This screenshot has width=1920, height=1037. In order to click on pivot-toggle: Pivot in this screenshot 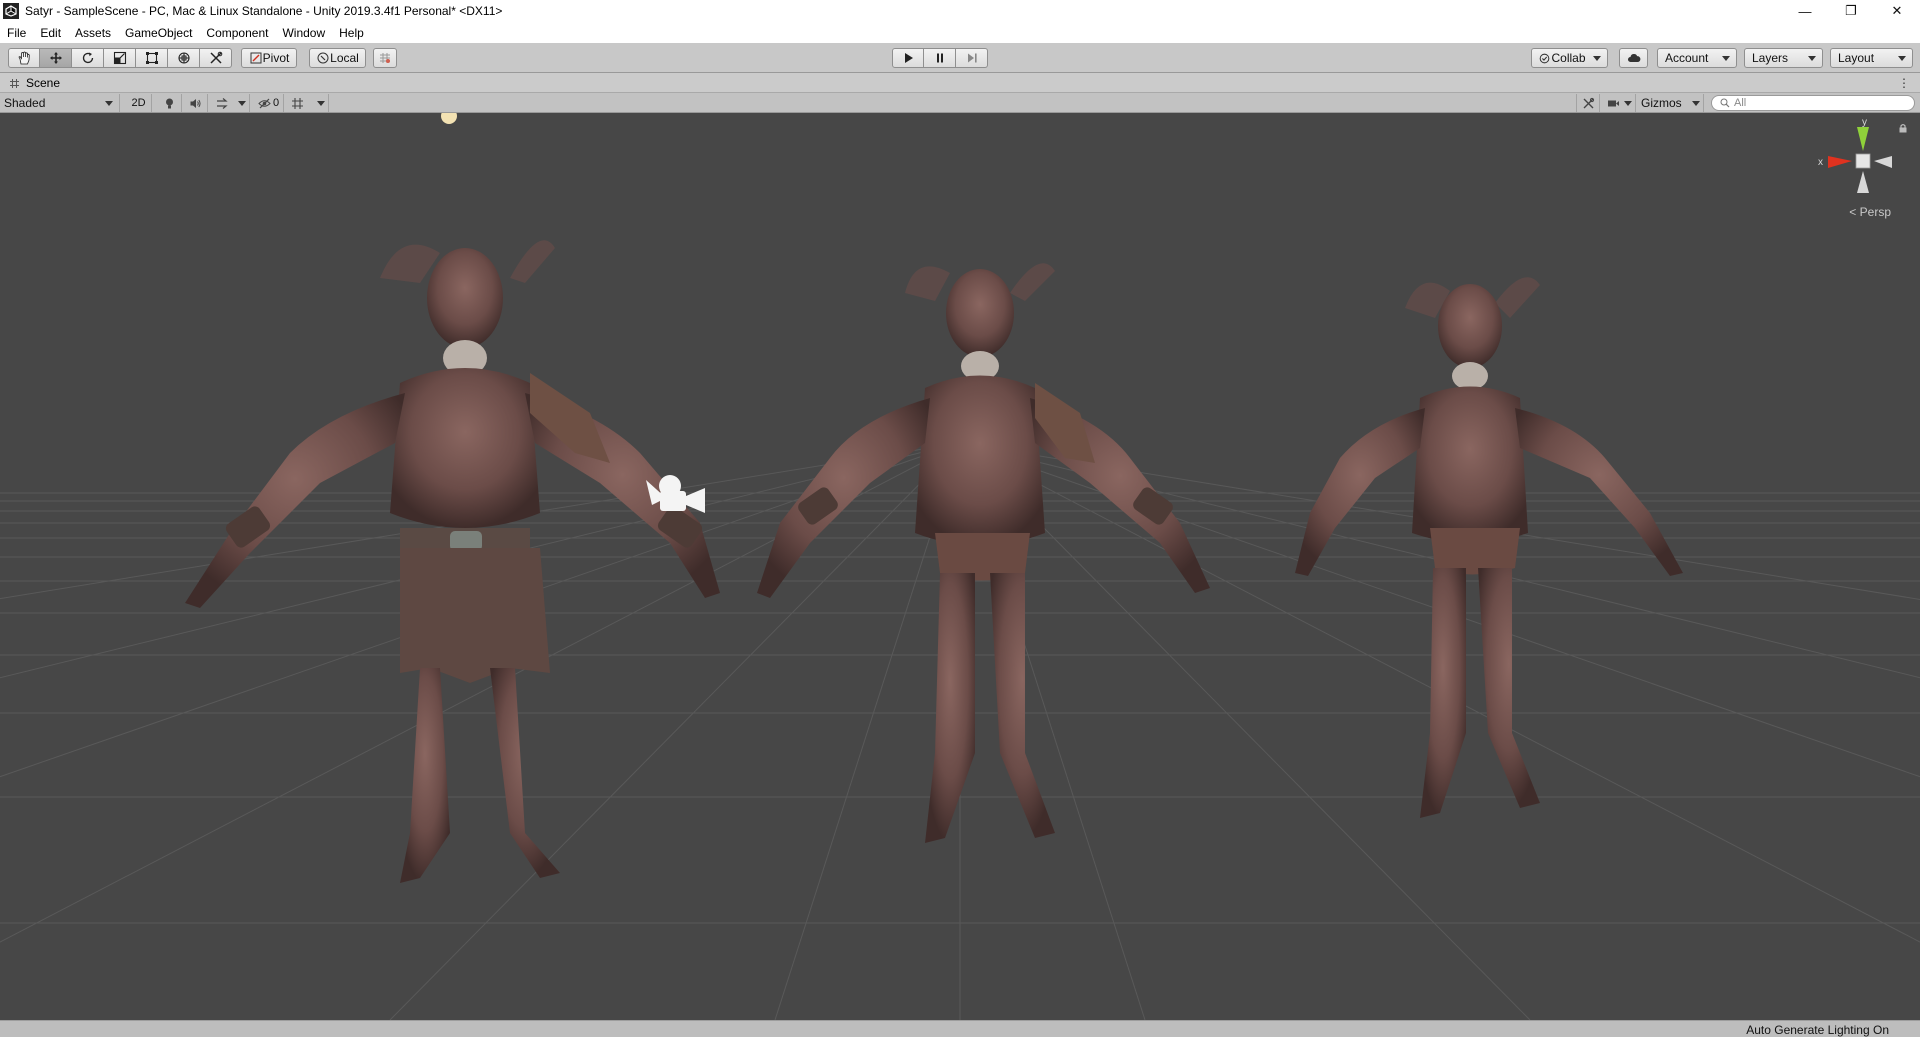, I will do `click(269, 58)`.